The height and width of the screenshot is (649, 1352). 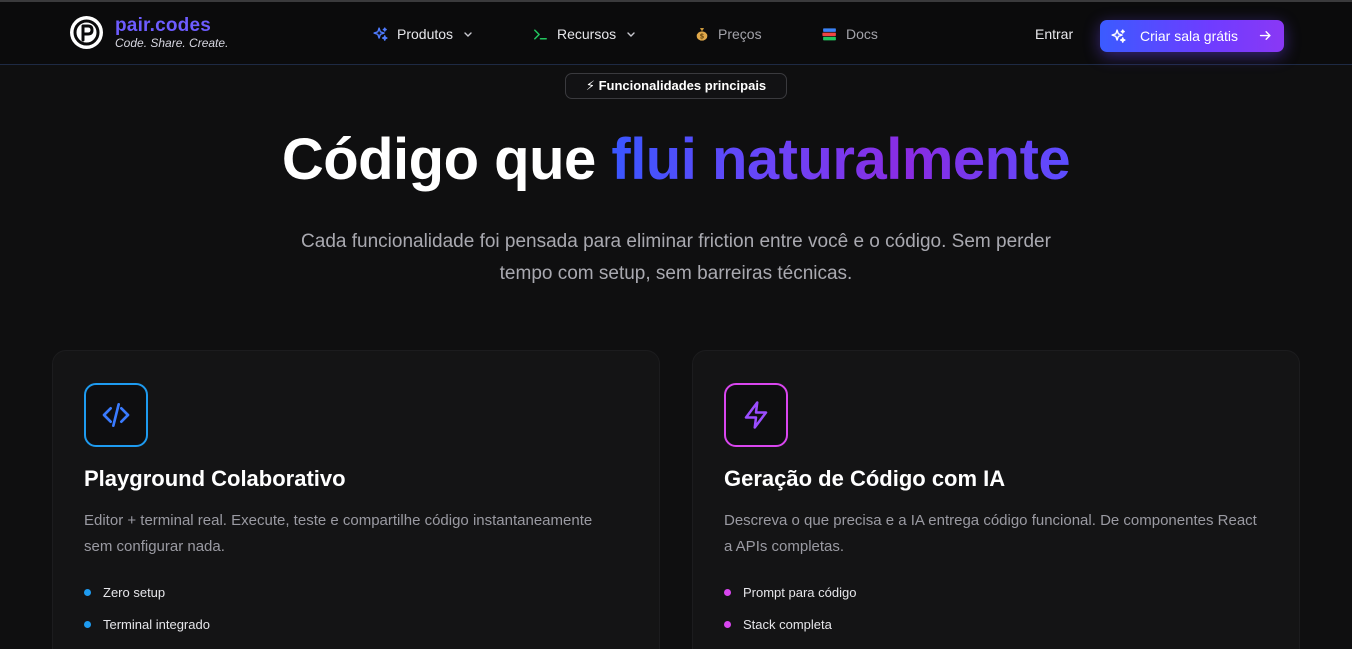 I want to click on nav-item-docs: Docs, so click(x=849, y=34).